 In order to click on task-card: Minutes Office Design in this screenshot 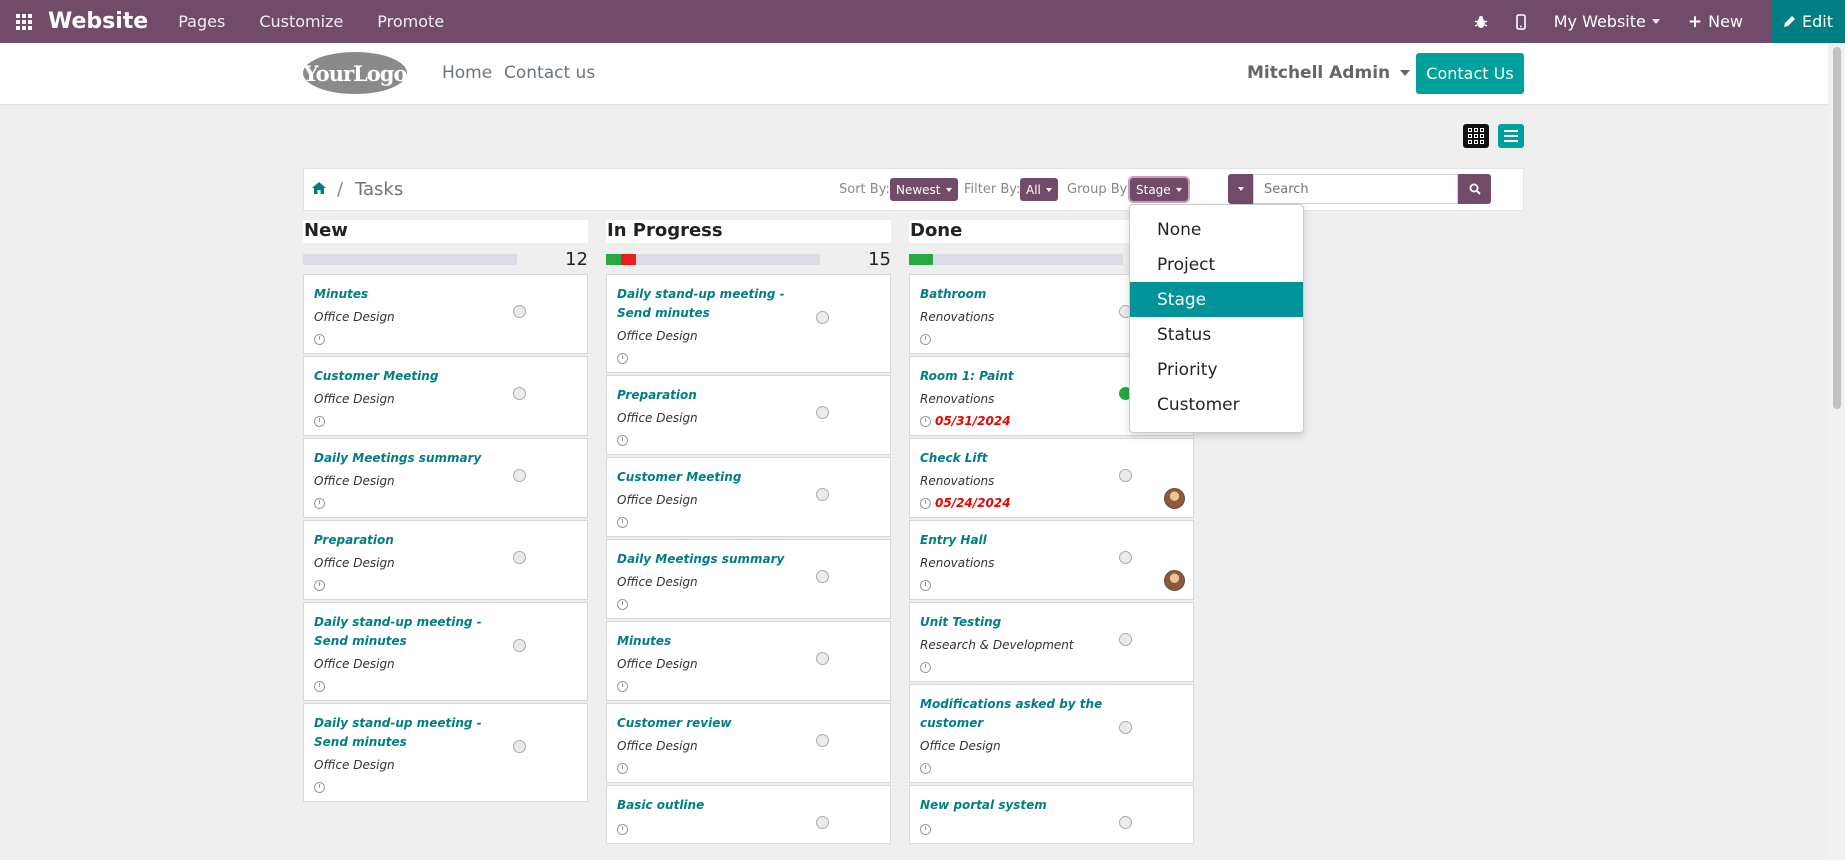, I will do `click(748, 661)`.